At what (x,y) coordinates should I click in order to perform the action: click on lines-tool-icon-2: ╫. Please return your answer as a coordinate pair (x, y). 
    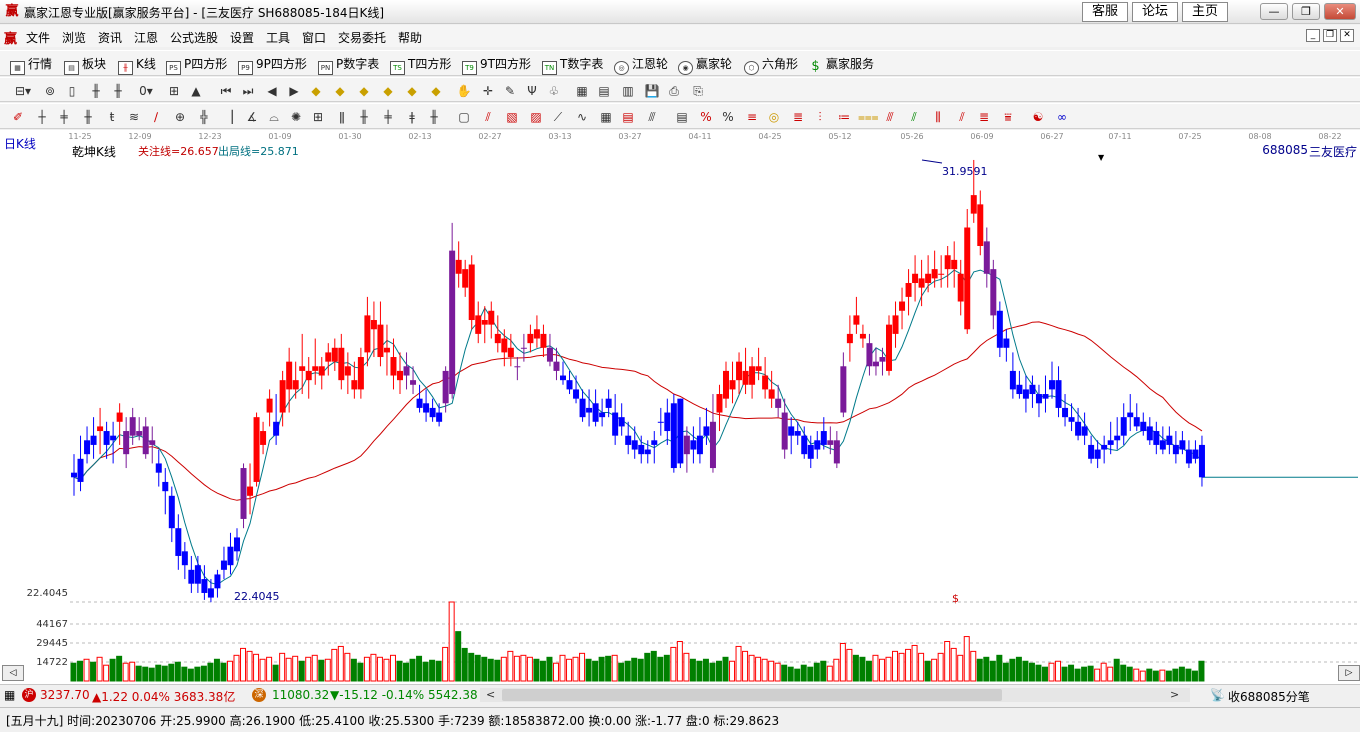
    Looking at the image, I should click on (364, 117).